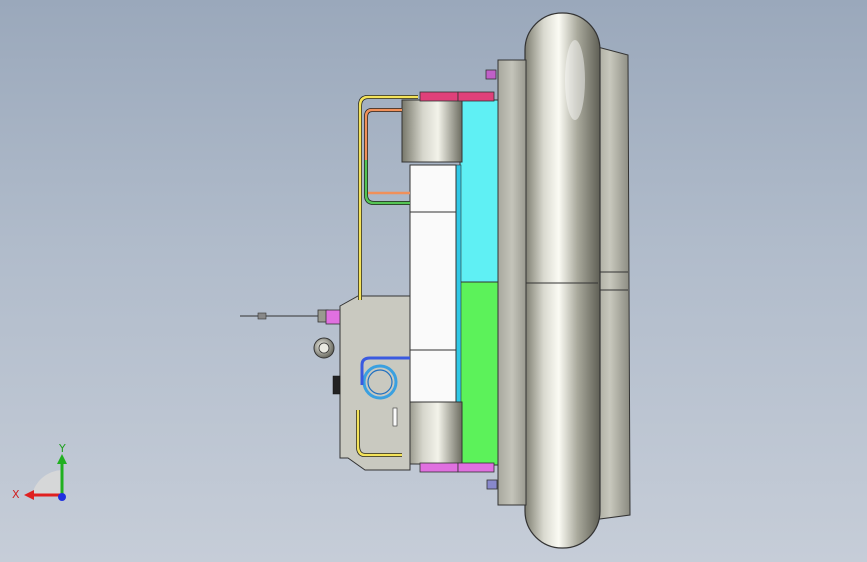 This screenshot has height=562, width=867. What do you see at coordinates (491, 74) in the screenshot?
I see `top-bolt` at bounding box center [491, 74].